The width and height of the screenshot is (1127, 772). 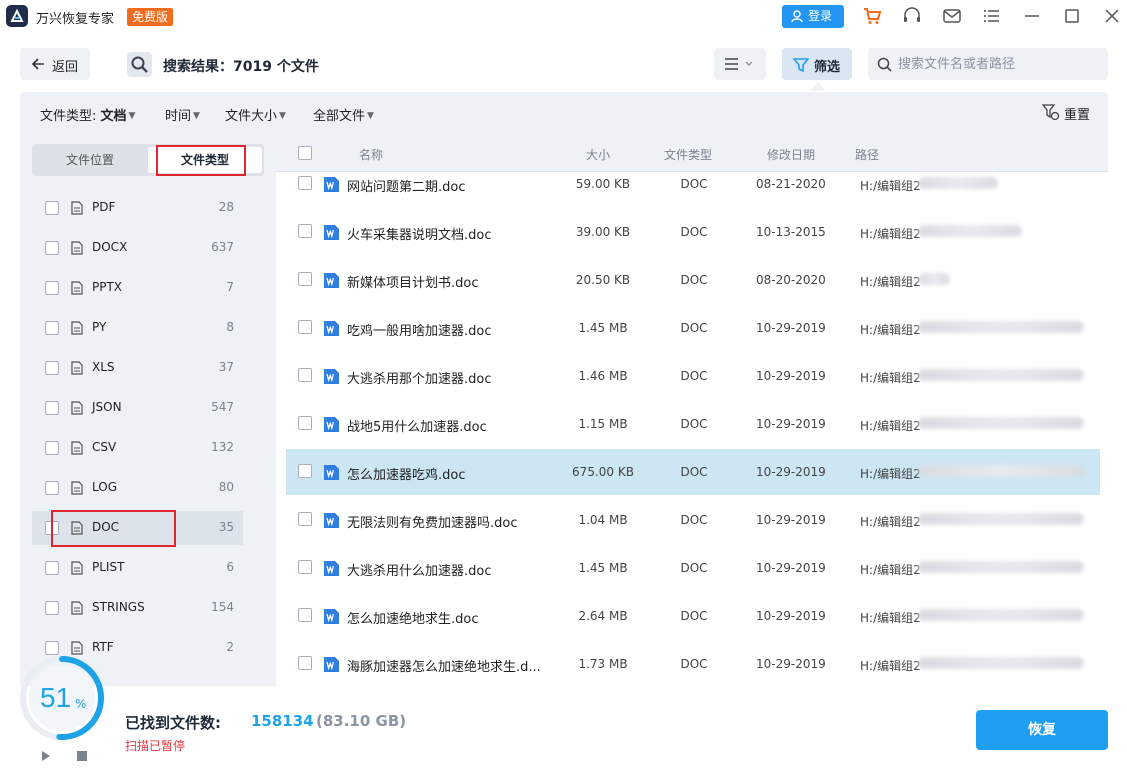 What do you see at coordinates (813, 16) in the screenshot?
I see `login-button: 登录` at bounding box center [813, 16].